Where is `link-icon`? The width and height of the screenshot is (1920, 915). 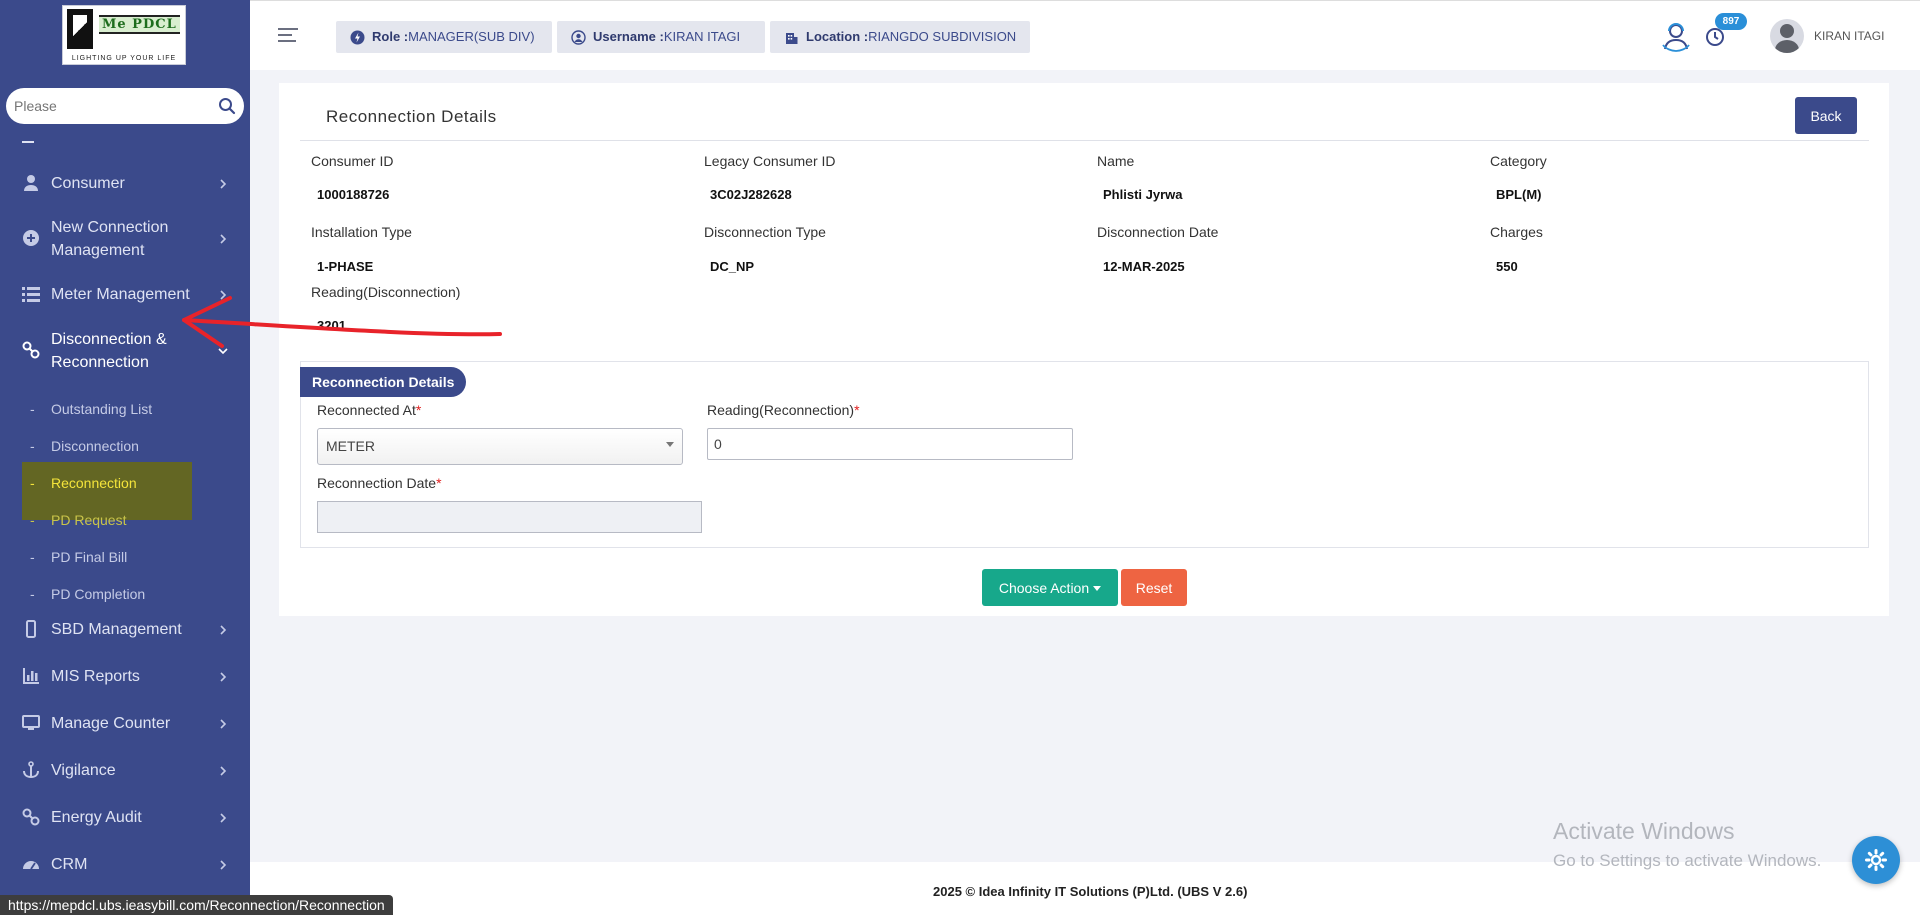 link-icon is located at coordinates (31, 350).